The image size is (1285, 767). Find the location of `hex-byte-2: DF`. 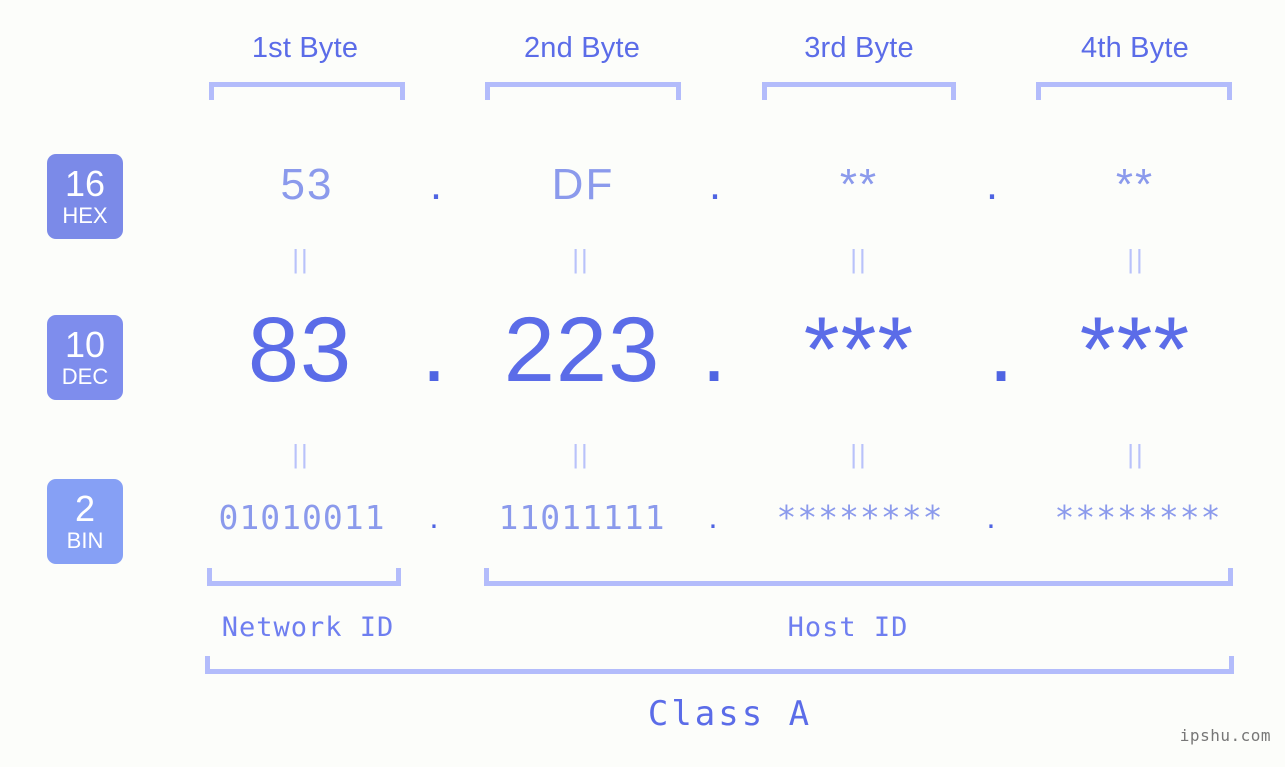

hex-byte-2: DF is located at coordinates (583, 184).